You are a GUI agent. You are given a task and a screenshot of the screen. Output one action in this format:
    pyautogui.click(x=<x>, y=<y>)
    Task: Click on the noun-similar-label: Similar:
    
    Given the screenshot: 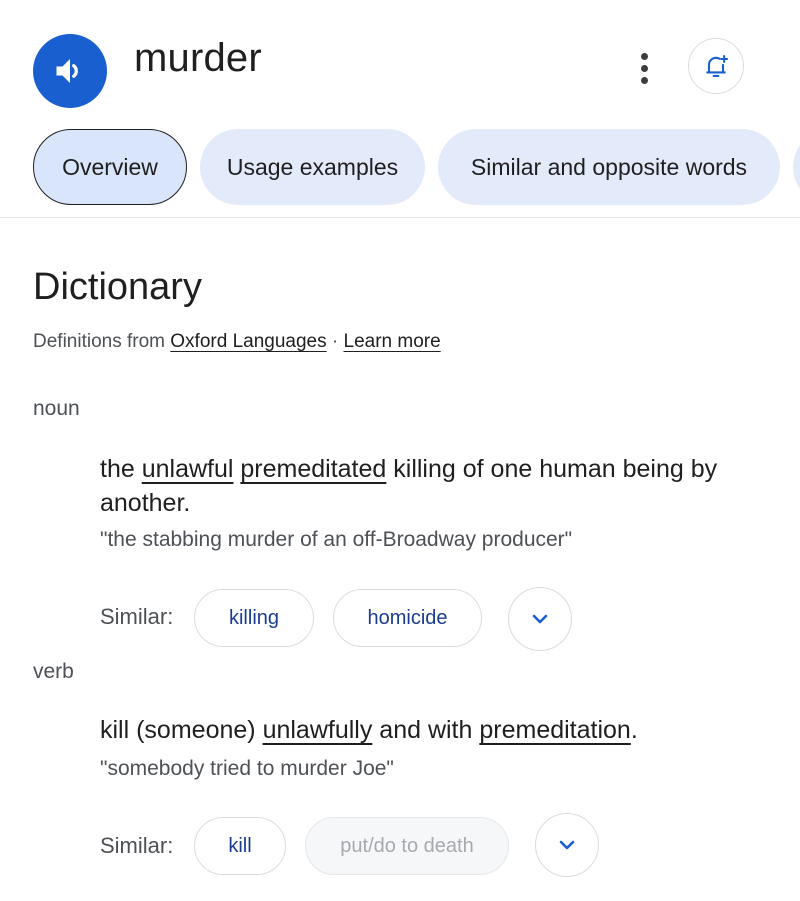 What is the action you would take?
    pyautogui.click(x=137, y=616)
    